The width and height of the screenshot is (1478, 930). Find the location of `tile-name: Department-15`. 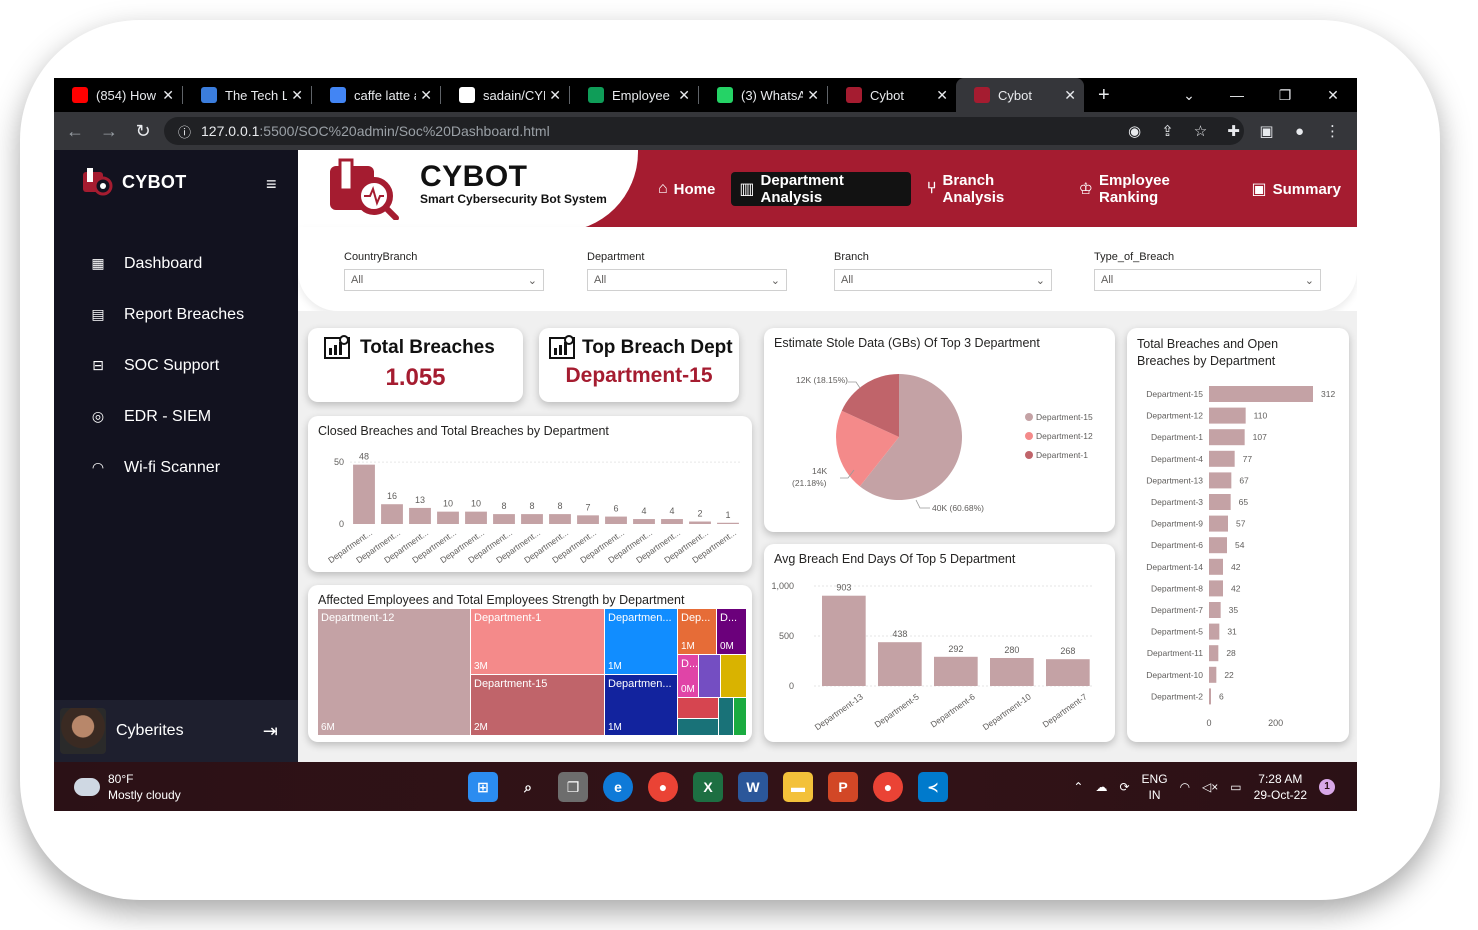

tile-name: Department-15 is located at coordinates (511, 684).